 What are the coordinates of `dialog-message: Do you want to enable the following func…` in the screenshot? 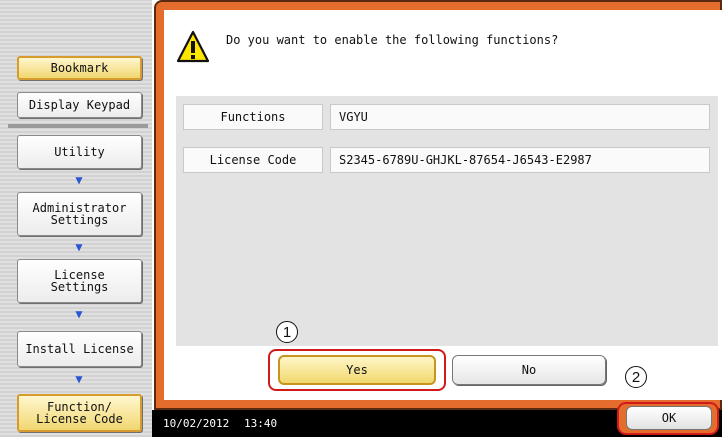 It's located at (392, 40).